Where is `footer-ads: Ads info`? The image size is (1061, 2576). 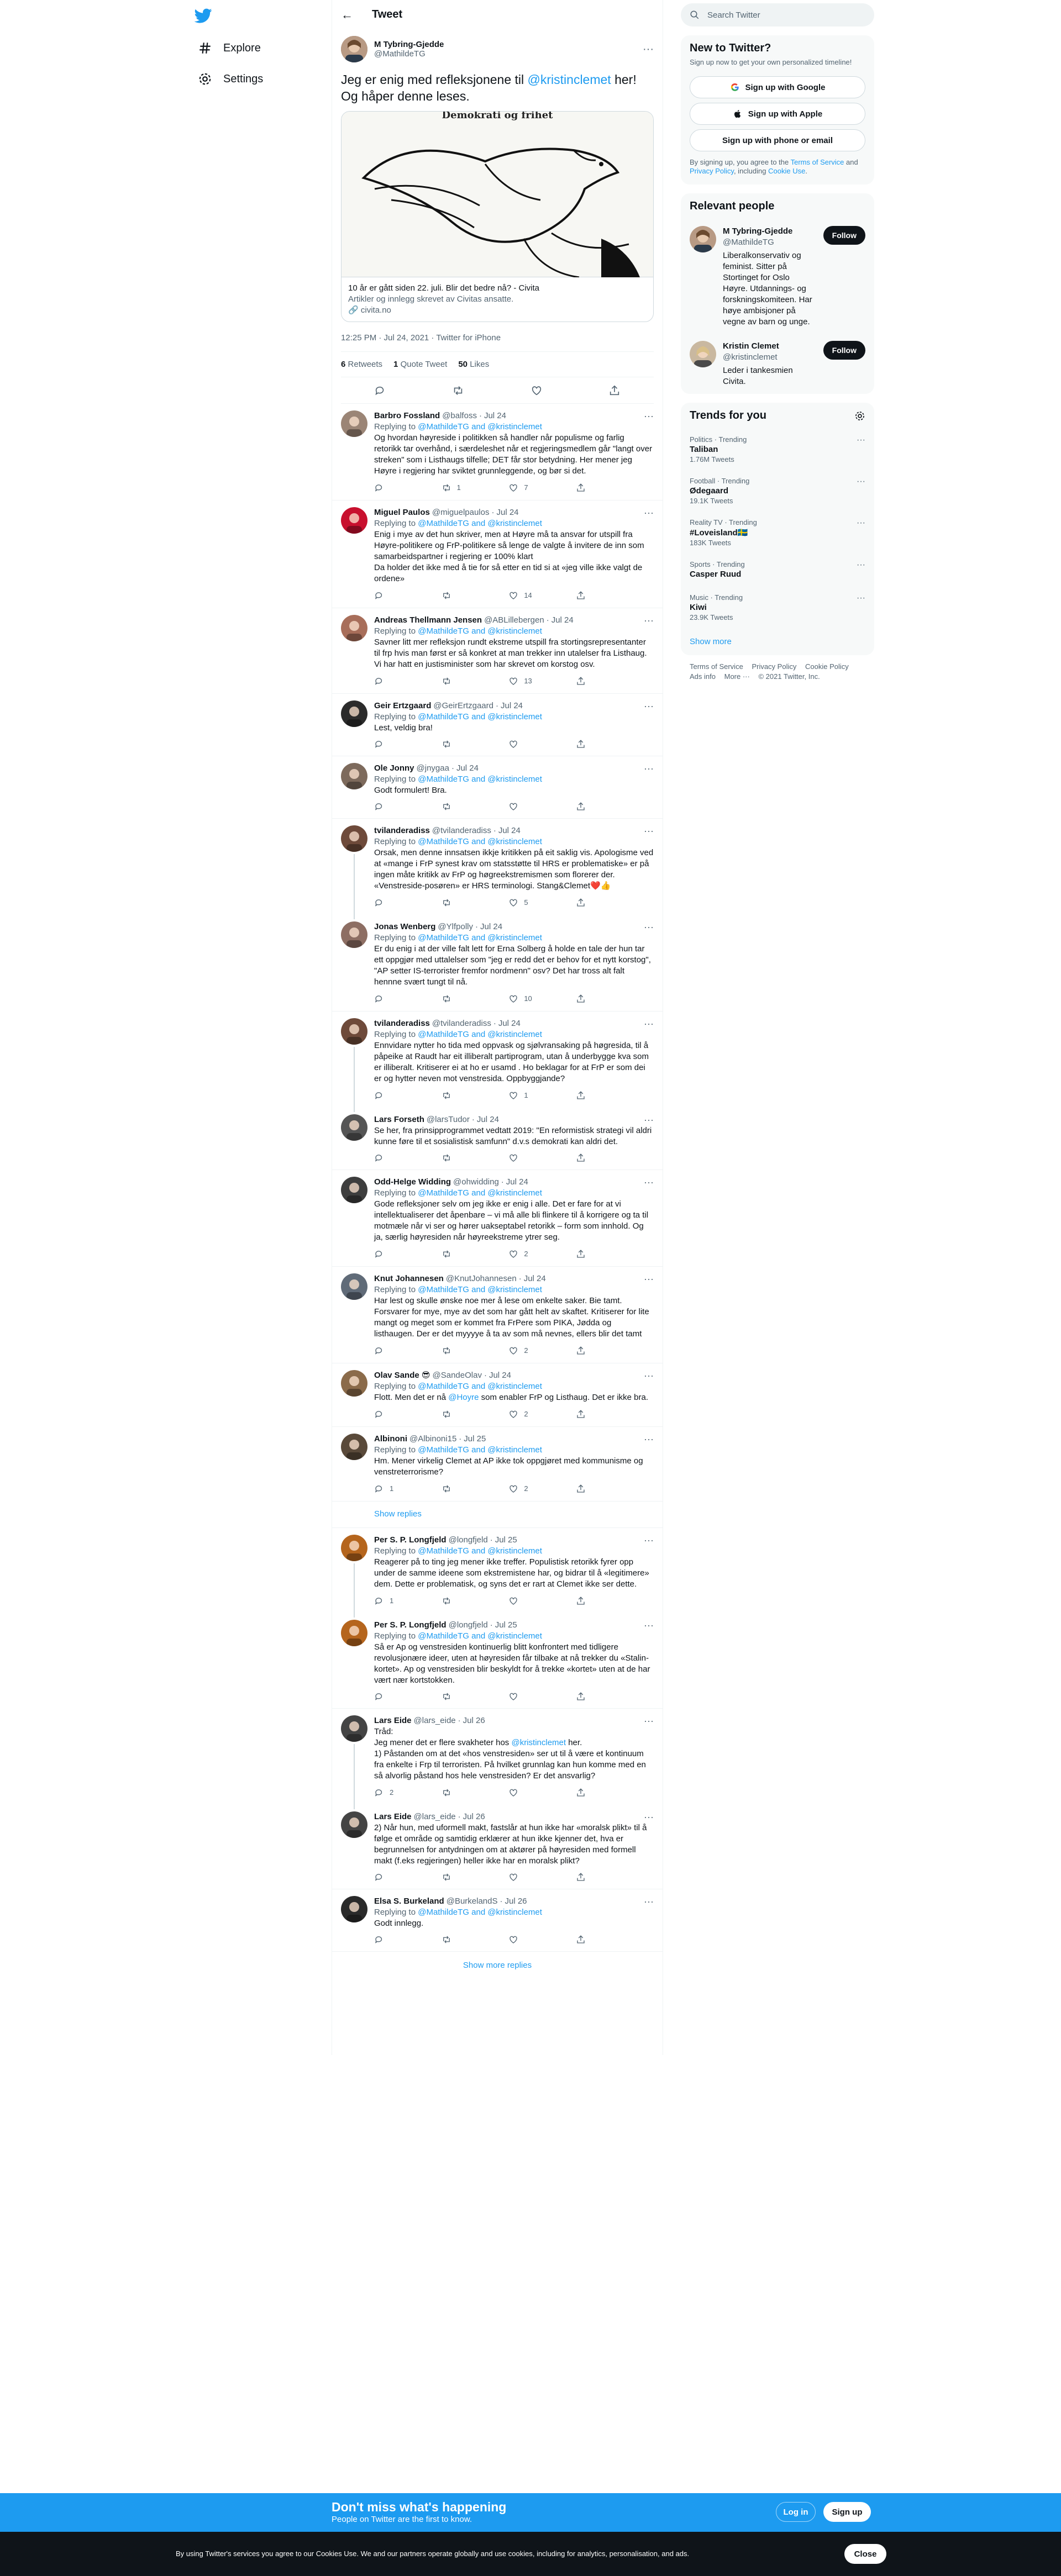 footer-ads: Ads info is located at coordinates (703, 676).